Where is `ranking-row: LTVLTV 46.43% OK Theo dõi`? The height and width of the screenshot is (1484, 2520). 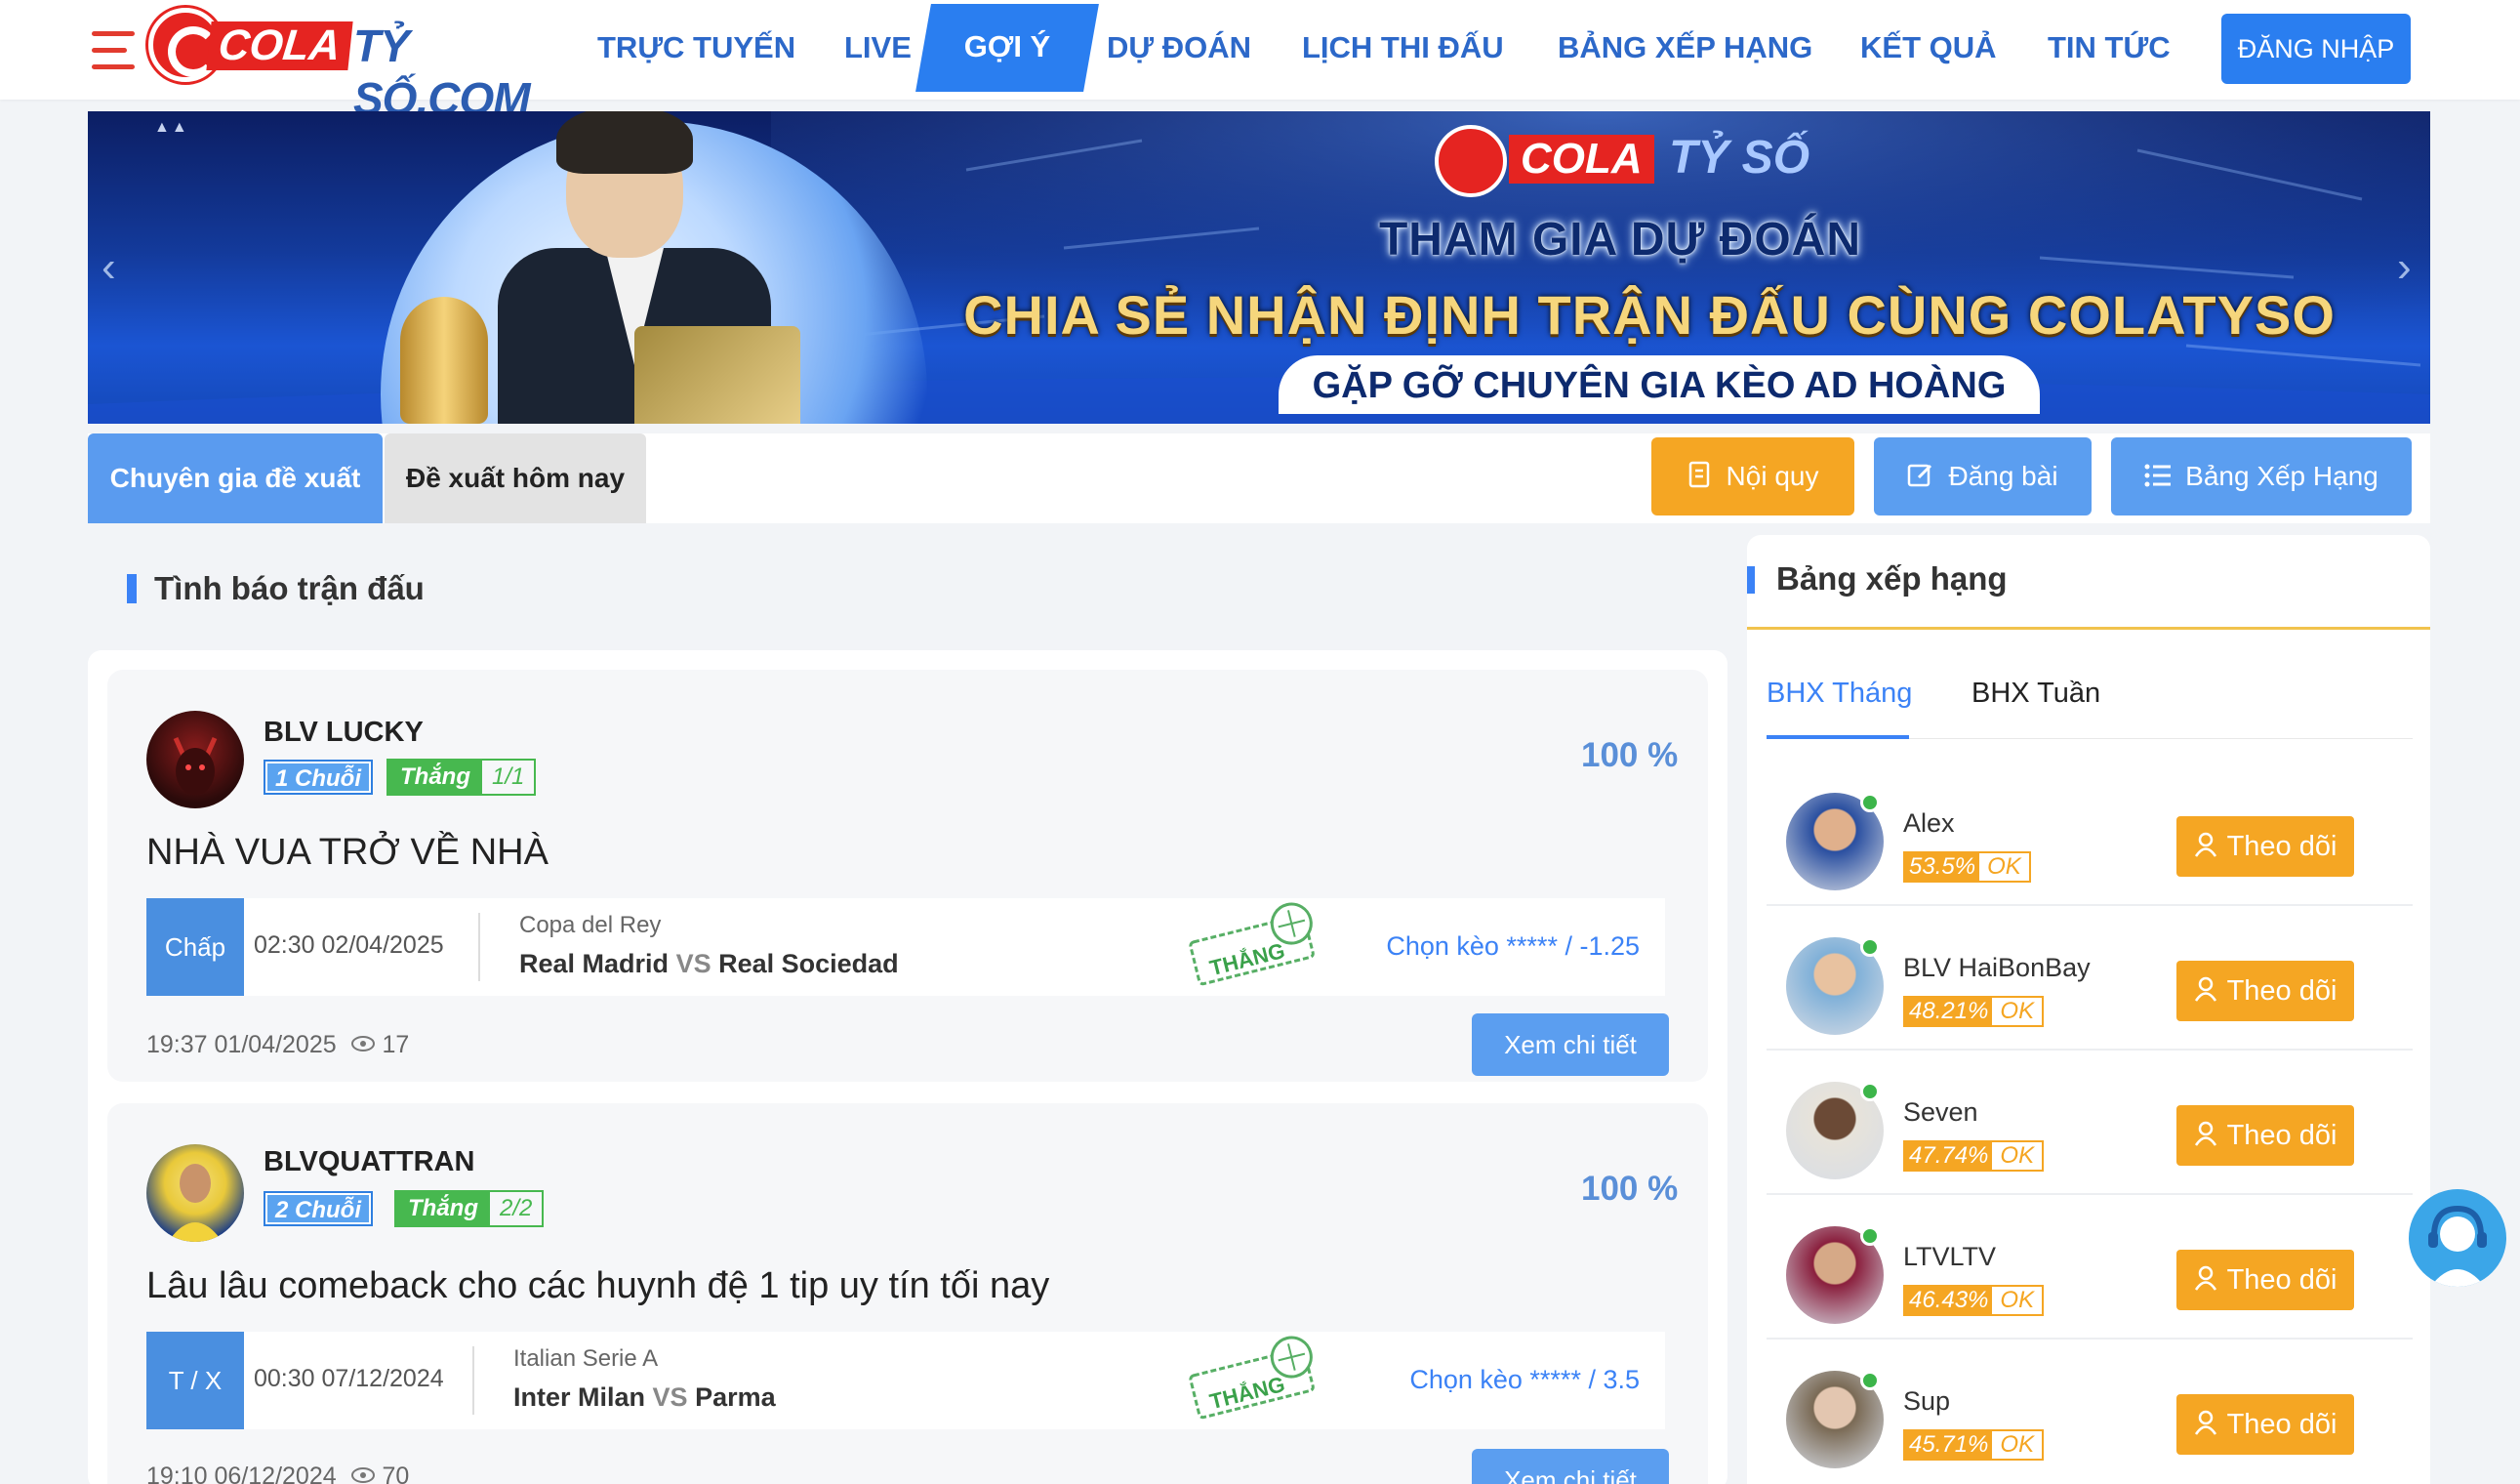
ranking-row: LTVLTV 46.43% OK Theo dõi is located at coordinates (2090, 1268).